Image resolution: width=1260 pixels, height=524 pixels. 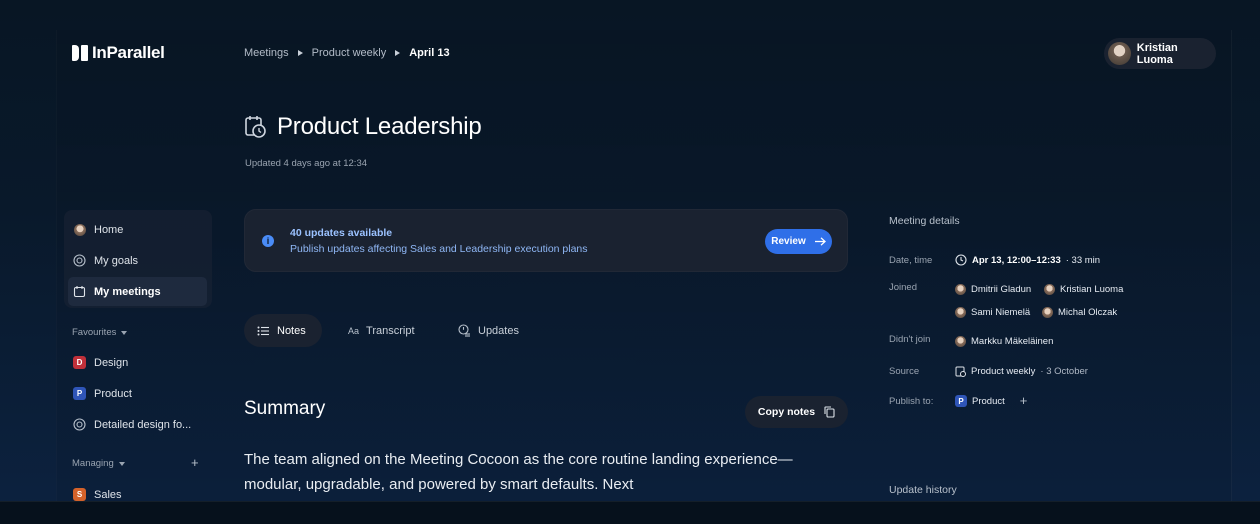 I want to click on avatar-icon, so click(x=79, y=229).